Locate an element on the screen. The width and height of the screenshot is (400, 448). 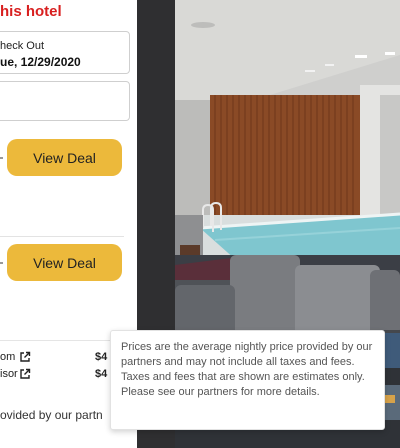
checkout-date-field: heck Out ue, 12/29/2020 is located at coordinates (65, 52).